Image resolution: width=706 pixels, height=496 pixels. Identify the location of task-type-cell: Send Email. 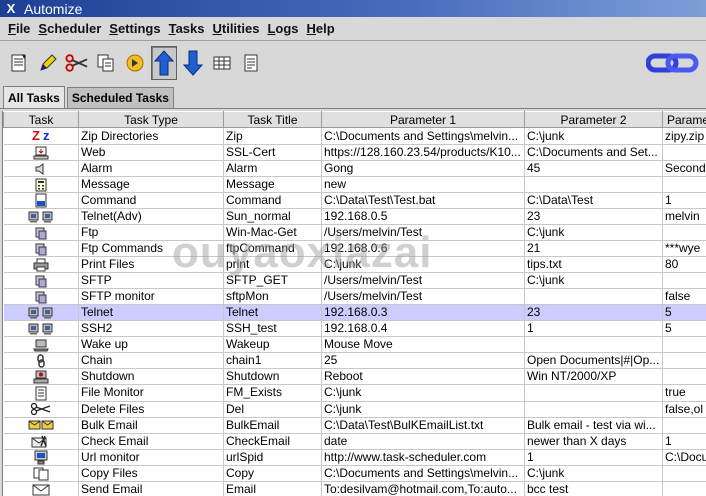
(151, 488).